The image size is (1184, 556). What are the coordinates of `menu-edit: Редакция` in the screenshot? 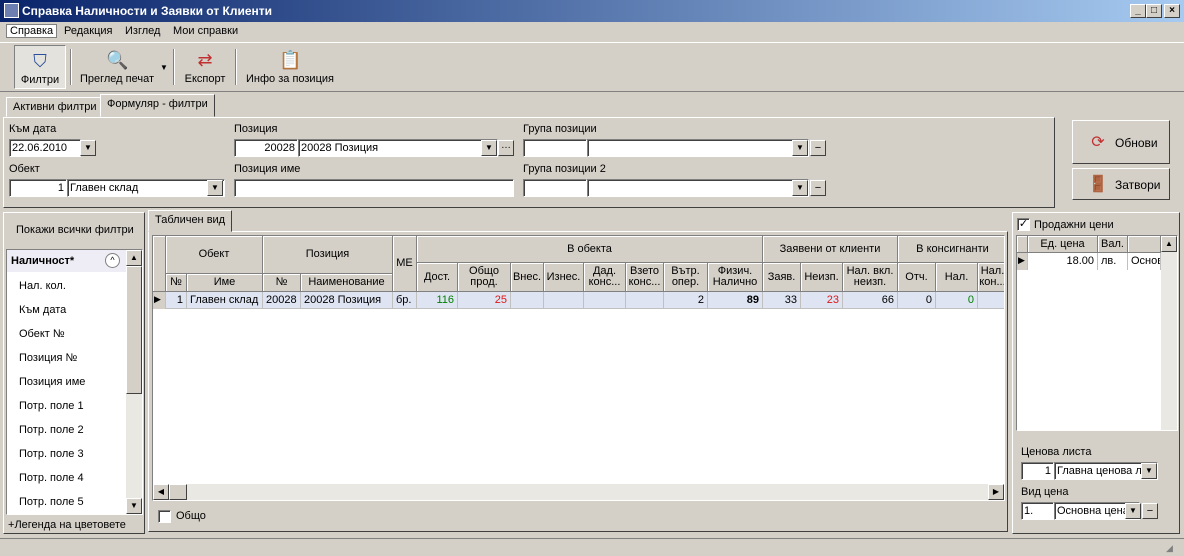 It's located at (88, 31).